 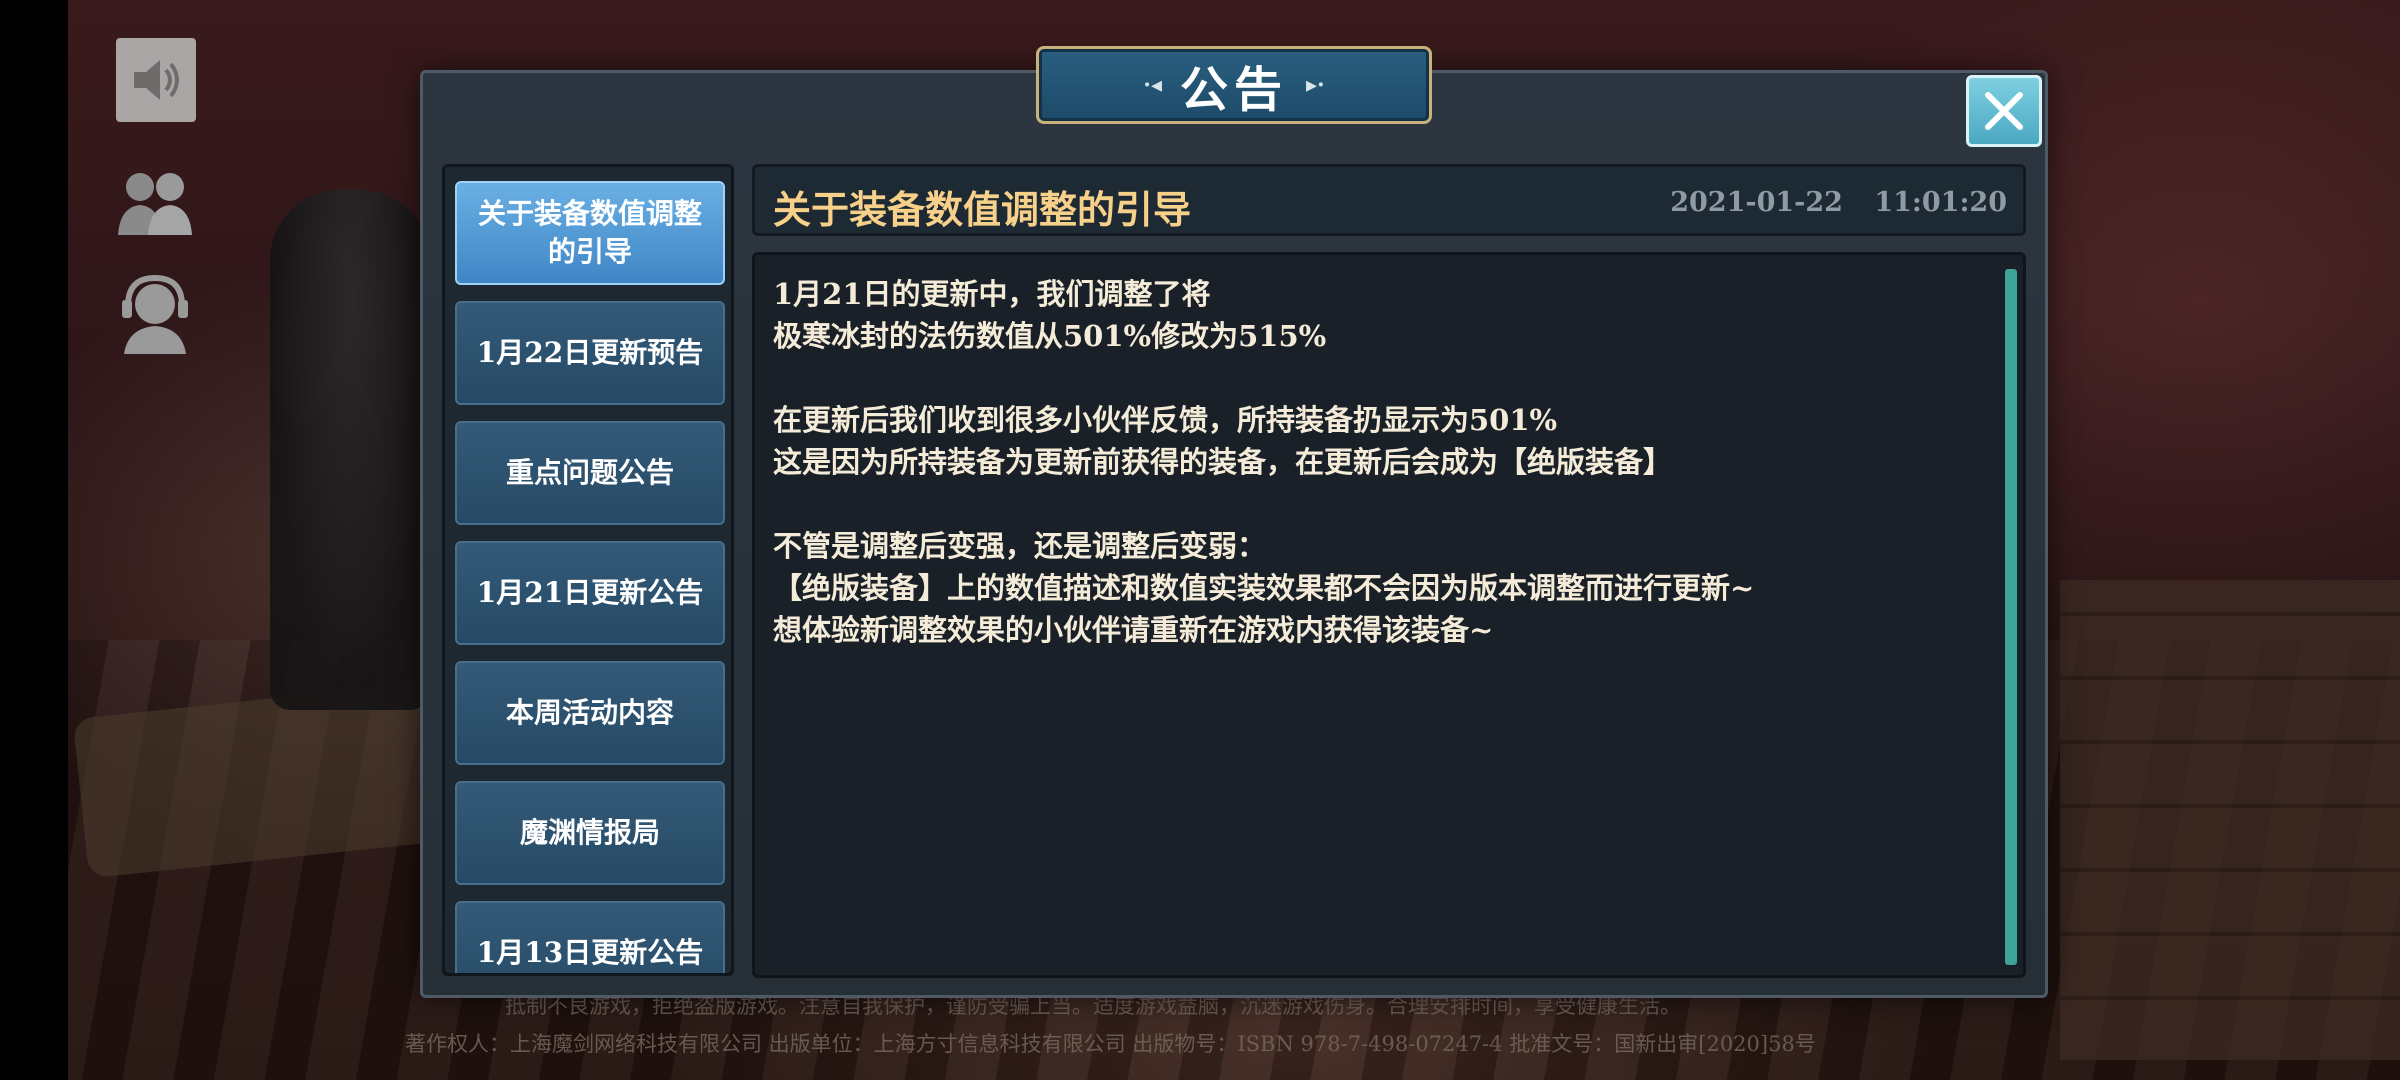 What do you see at coordinates (1389, 200) in the screenshot?
I see `article-header: 关于装备数值调整的引导 2021-01-22 11:01:20` at bounding box center [1389, 200].